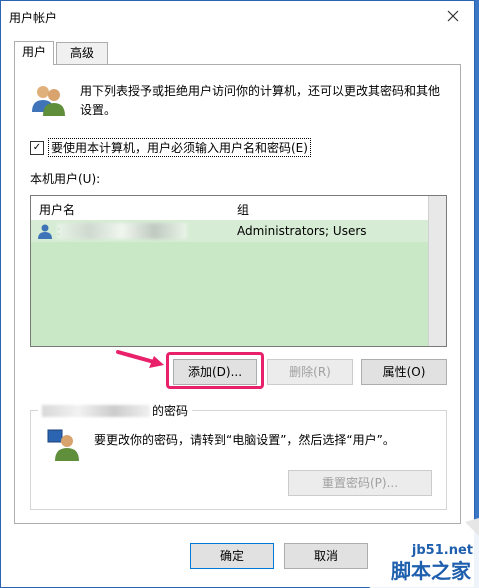 This screenshot has width=479, height=588. Describe the element at coordinates (310, 372) in the screenshot. I see `remove-button: 删除(R)` at that location.